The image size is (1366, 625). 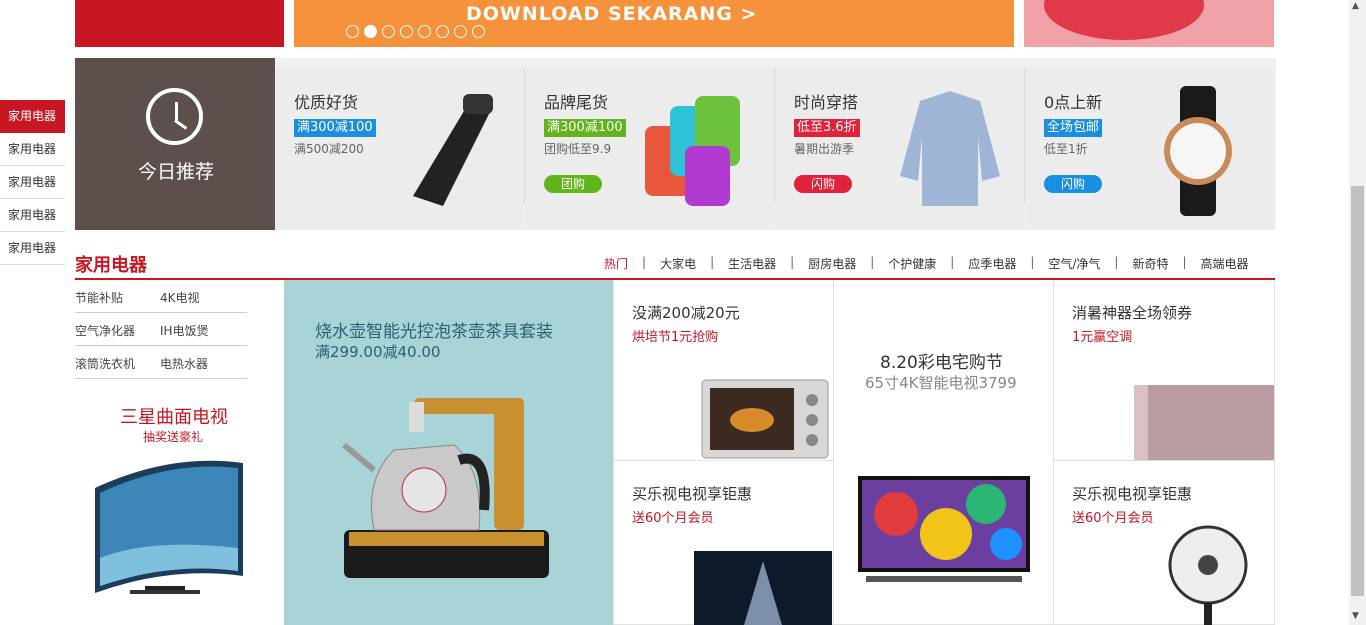 What do you see at coordinates (1150, 263) in the screenshot?
I see `section-tab: 新奇特` at bounding box center [1150, 263].